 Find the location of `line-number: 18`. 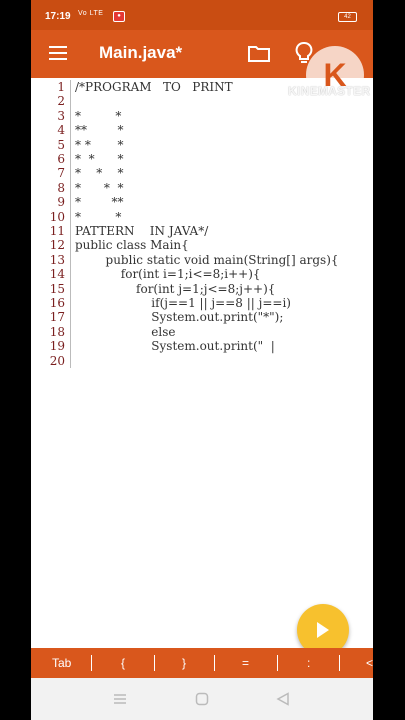

line-number: 18 is located at coordinates (57, 331).